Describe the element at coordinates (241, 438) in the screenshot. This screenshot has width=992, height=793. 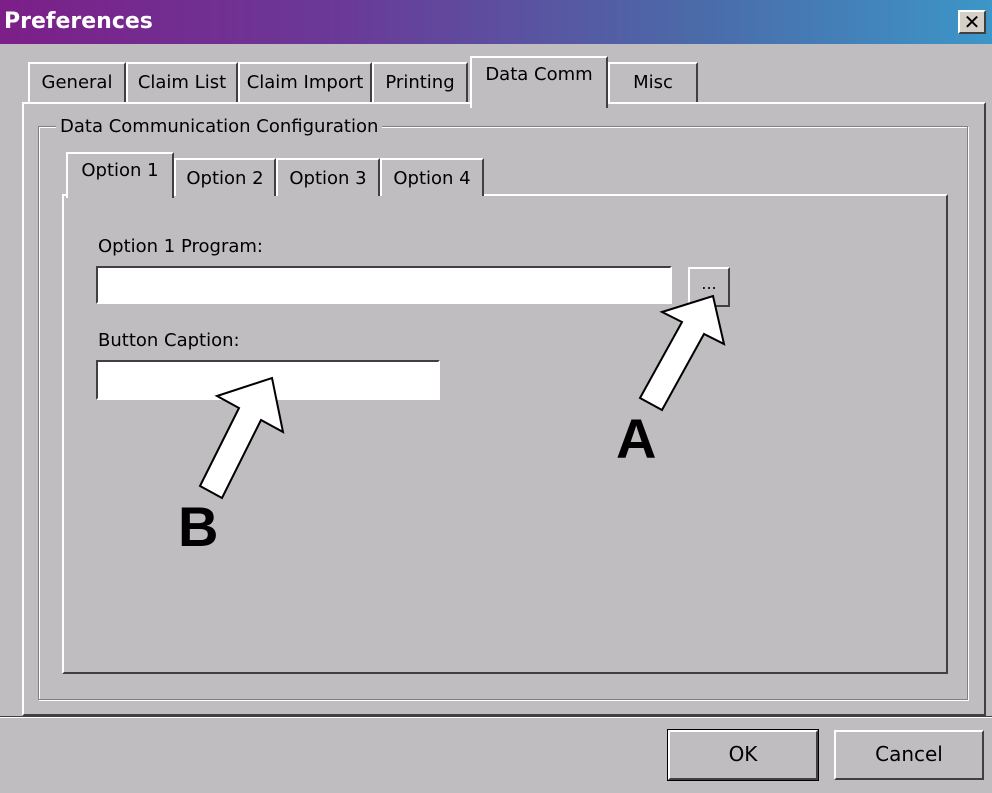
I see `arrow-b` at that location.